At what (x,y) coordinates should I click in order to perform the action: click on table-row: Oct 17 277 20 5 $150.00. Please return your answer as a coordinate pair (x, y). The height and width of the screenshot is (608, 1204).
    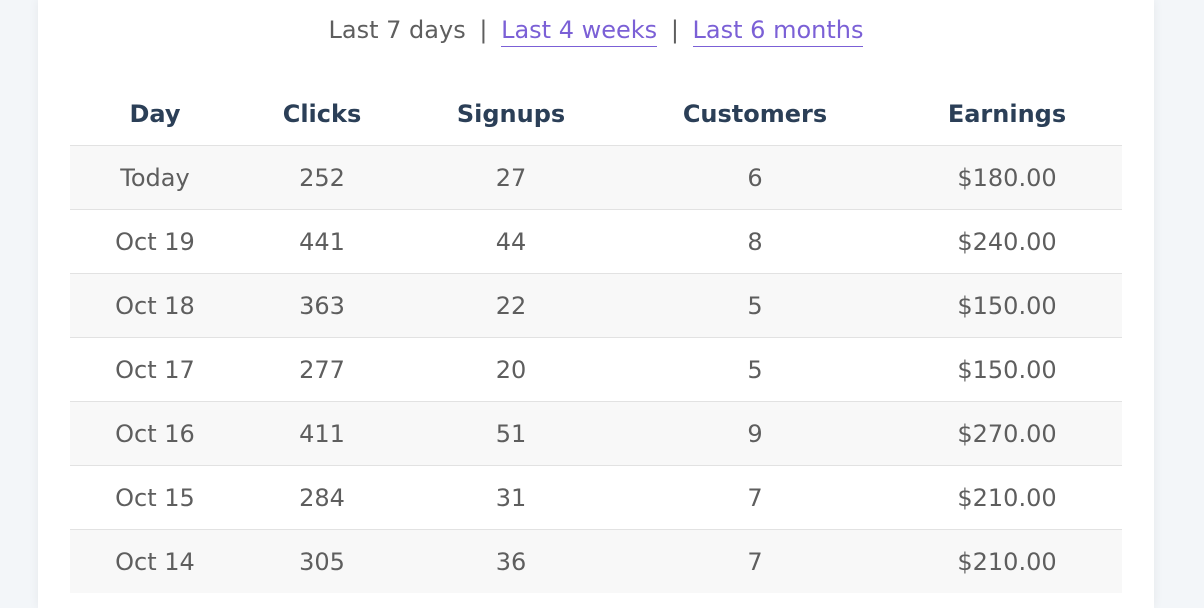
    Looking at the image, I should click on (596, 369).